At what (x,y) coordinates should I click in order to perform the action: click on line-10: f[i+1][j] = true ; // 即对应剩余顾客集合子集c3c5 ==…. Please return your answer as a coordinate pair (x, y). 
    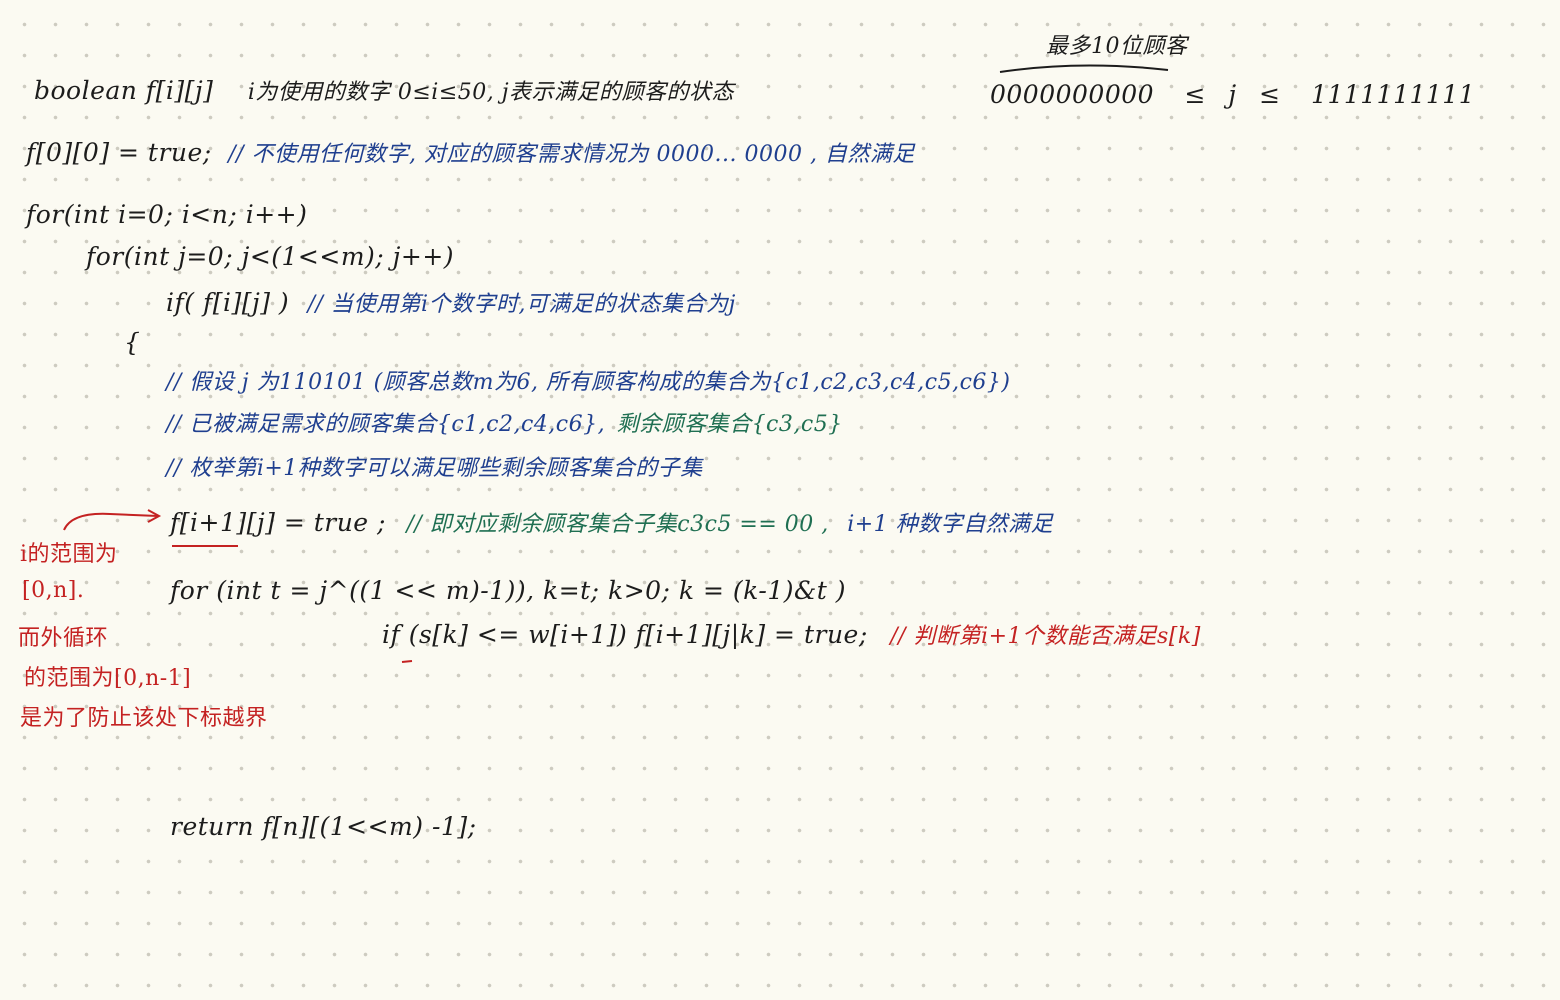
    Looking at the image, I should click on (611, 522).